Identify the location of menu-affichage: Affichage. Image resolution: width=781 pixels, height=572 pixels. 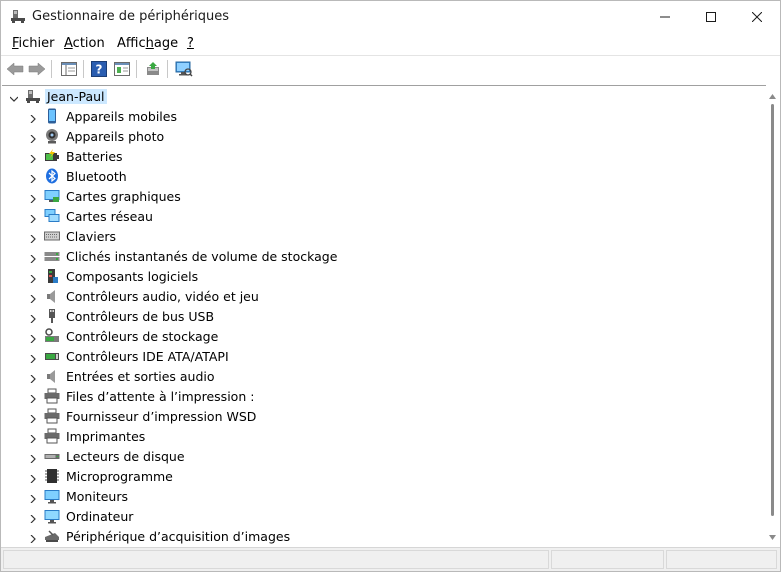
(147, 43).